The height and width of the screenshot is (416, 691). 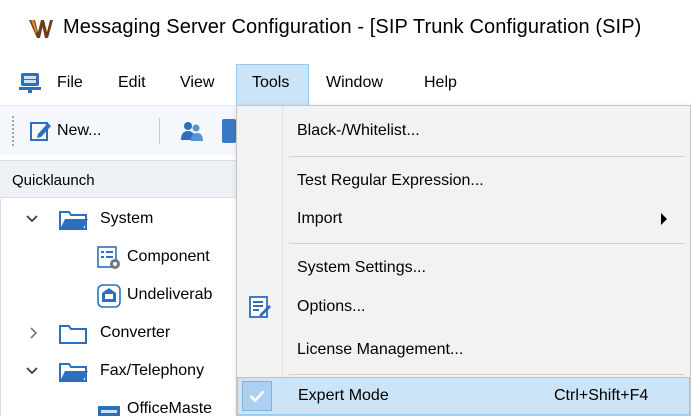 What do you see at coordinates (197, 83) in the screenshot?
I see `menu-view: View` at bounding box center [197, 83].